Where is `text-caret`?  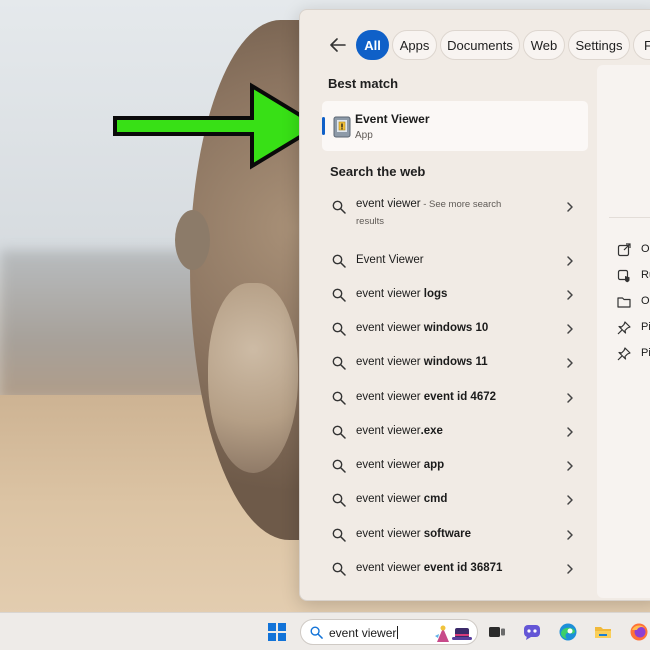 text-caret is located at coordinates (398, 632).